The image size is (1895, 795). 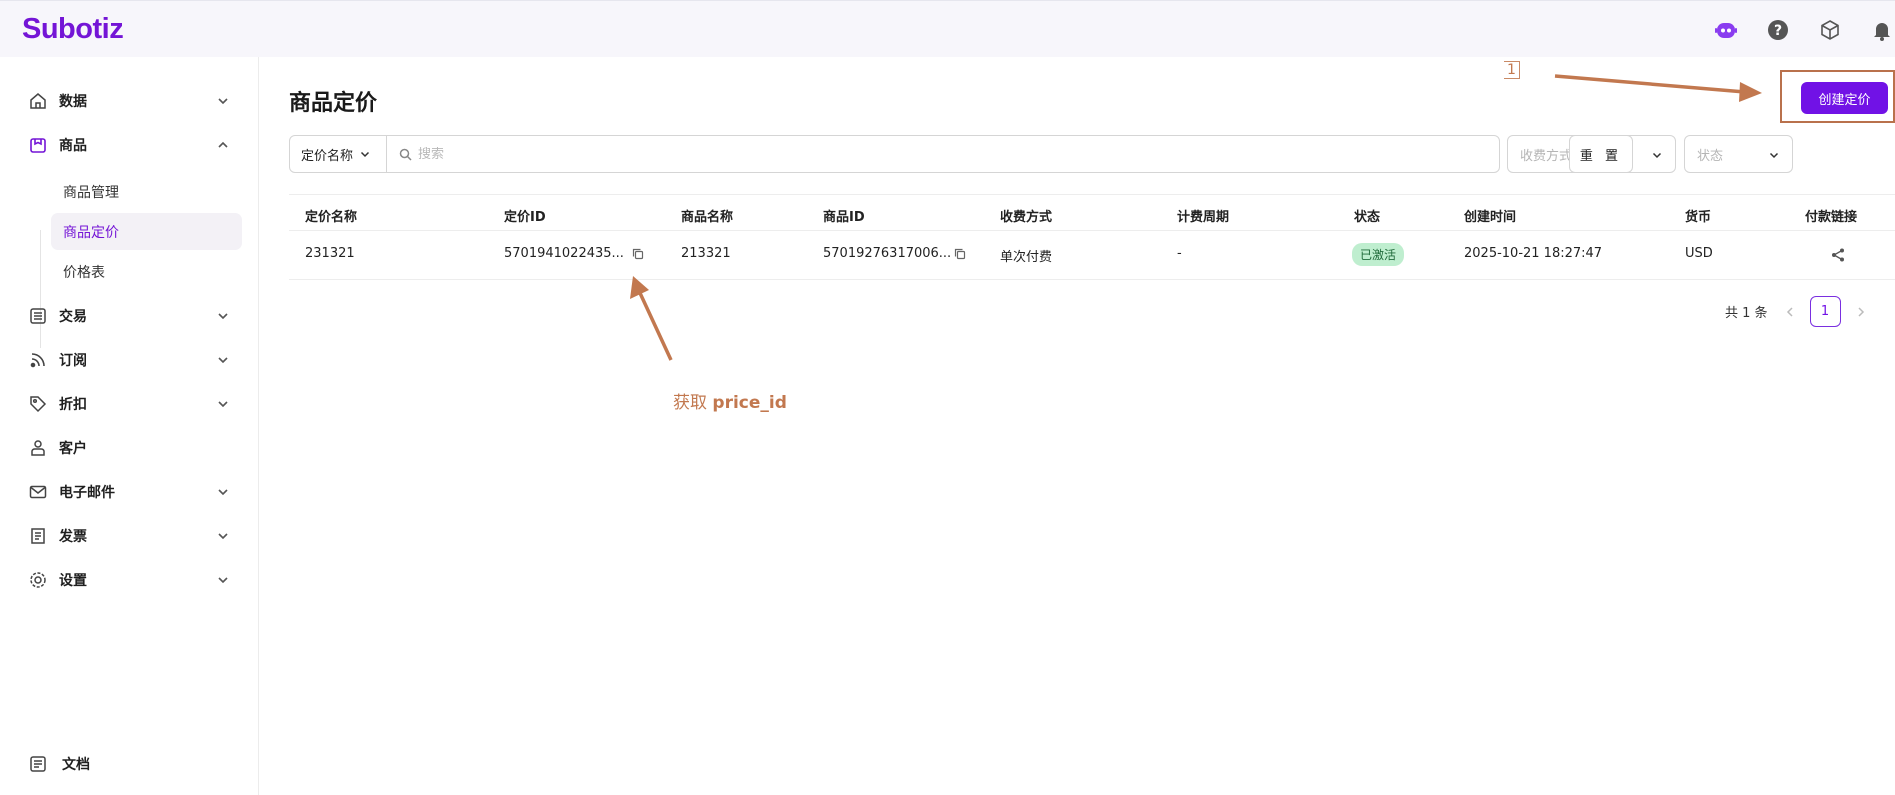 What do you see at coordinates (1838, 255) in the screenshot?
I see `share-icon` at bounding box center [1838, 255].